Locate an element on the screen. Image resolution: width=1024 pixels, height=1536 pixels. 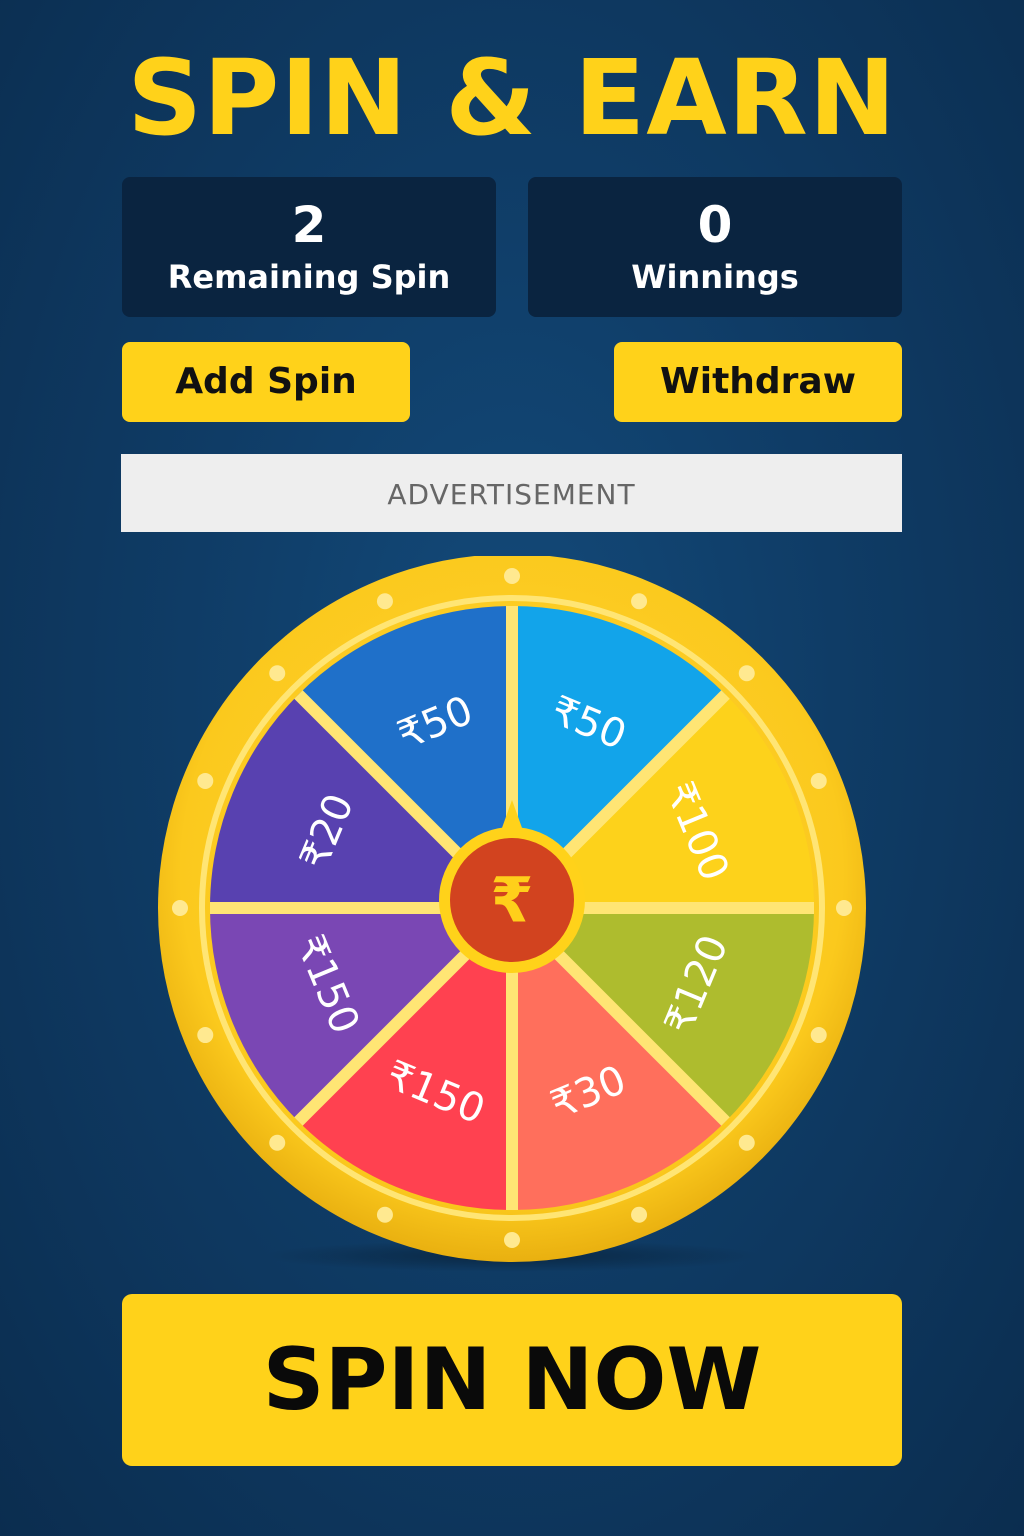
remaining-spin-label: Remaining Spin is located at coordinates (309, 277).